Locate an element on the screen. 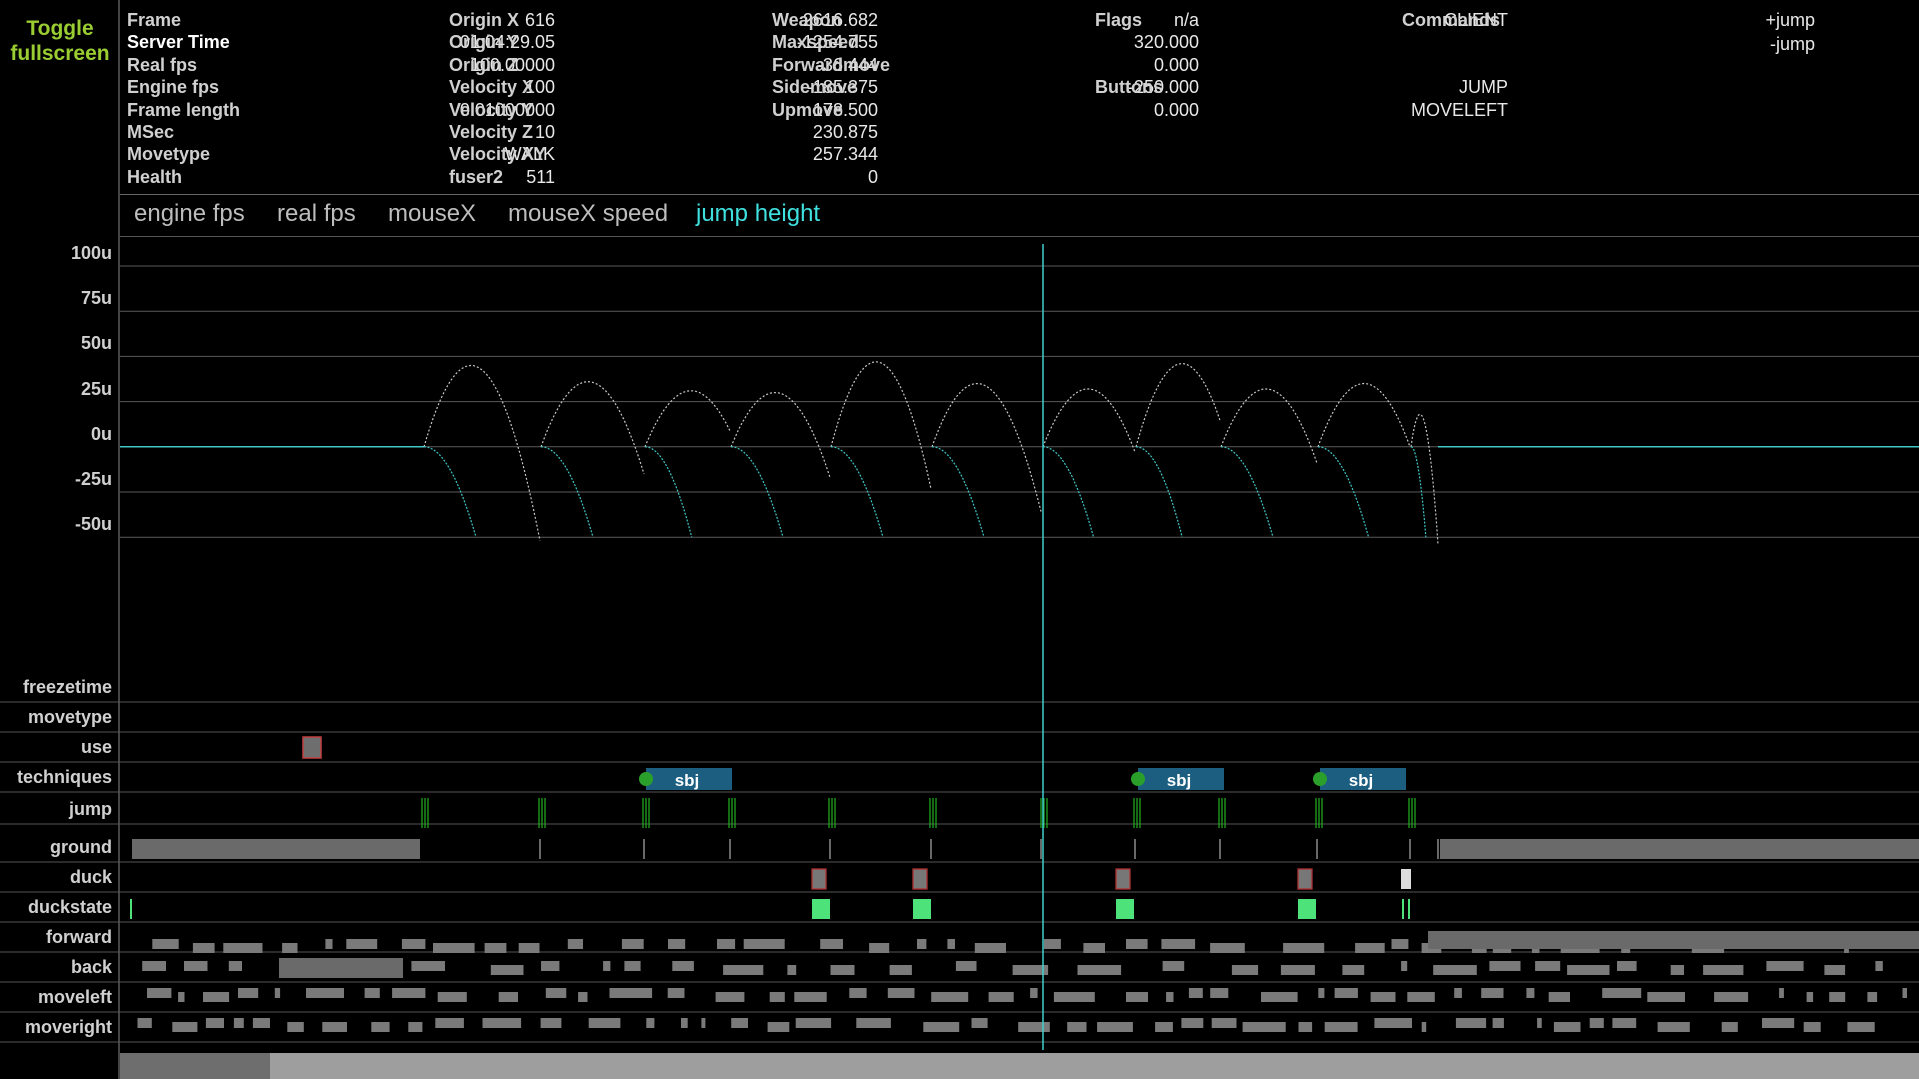 This screenshot has height=1079, width=1919. timeline-scrollbar is located at coordinates (1019, 1066).